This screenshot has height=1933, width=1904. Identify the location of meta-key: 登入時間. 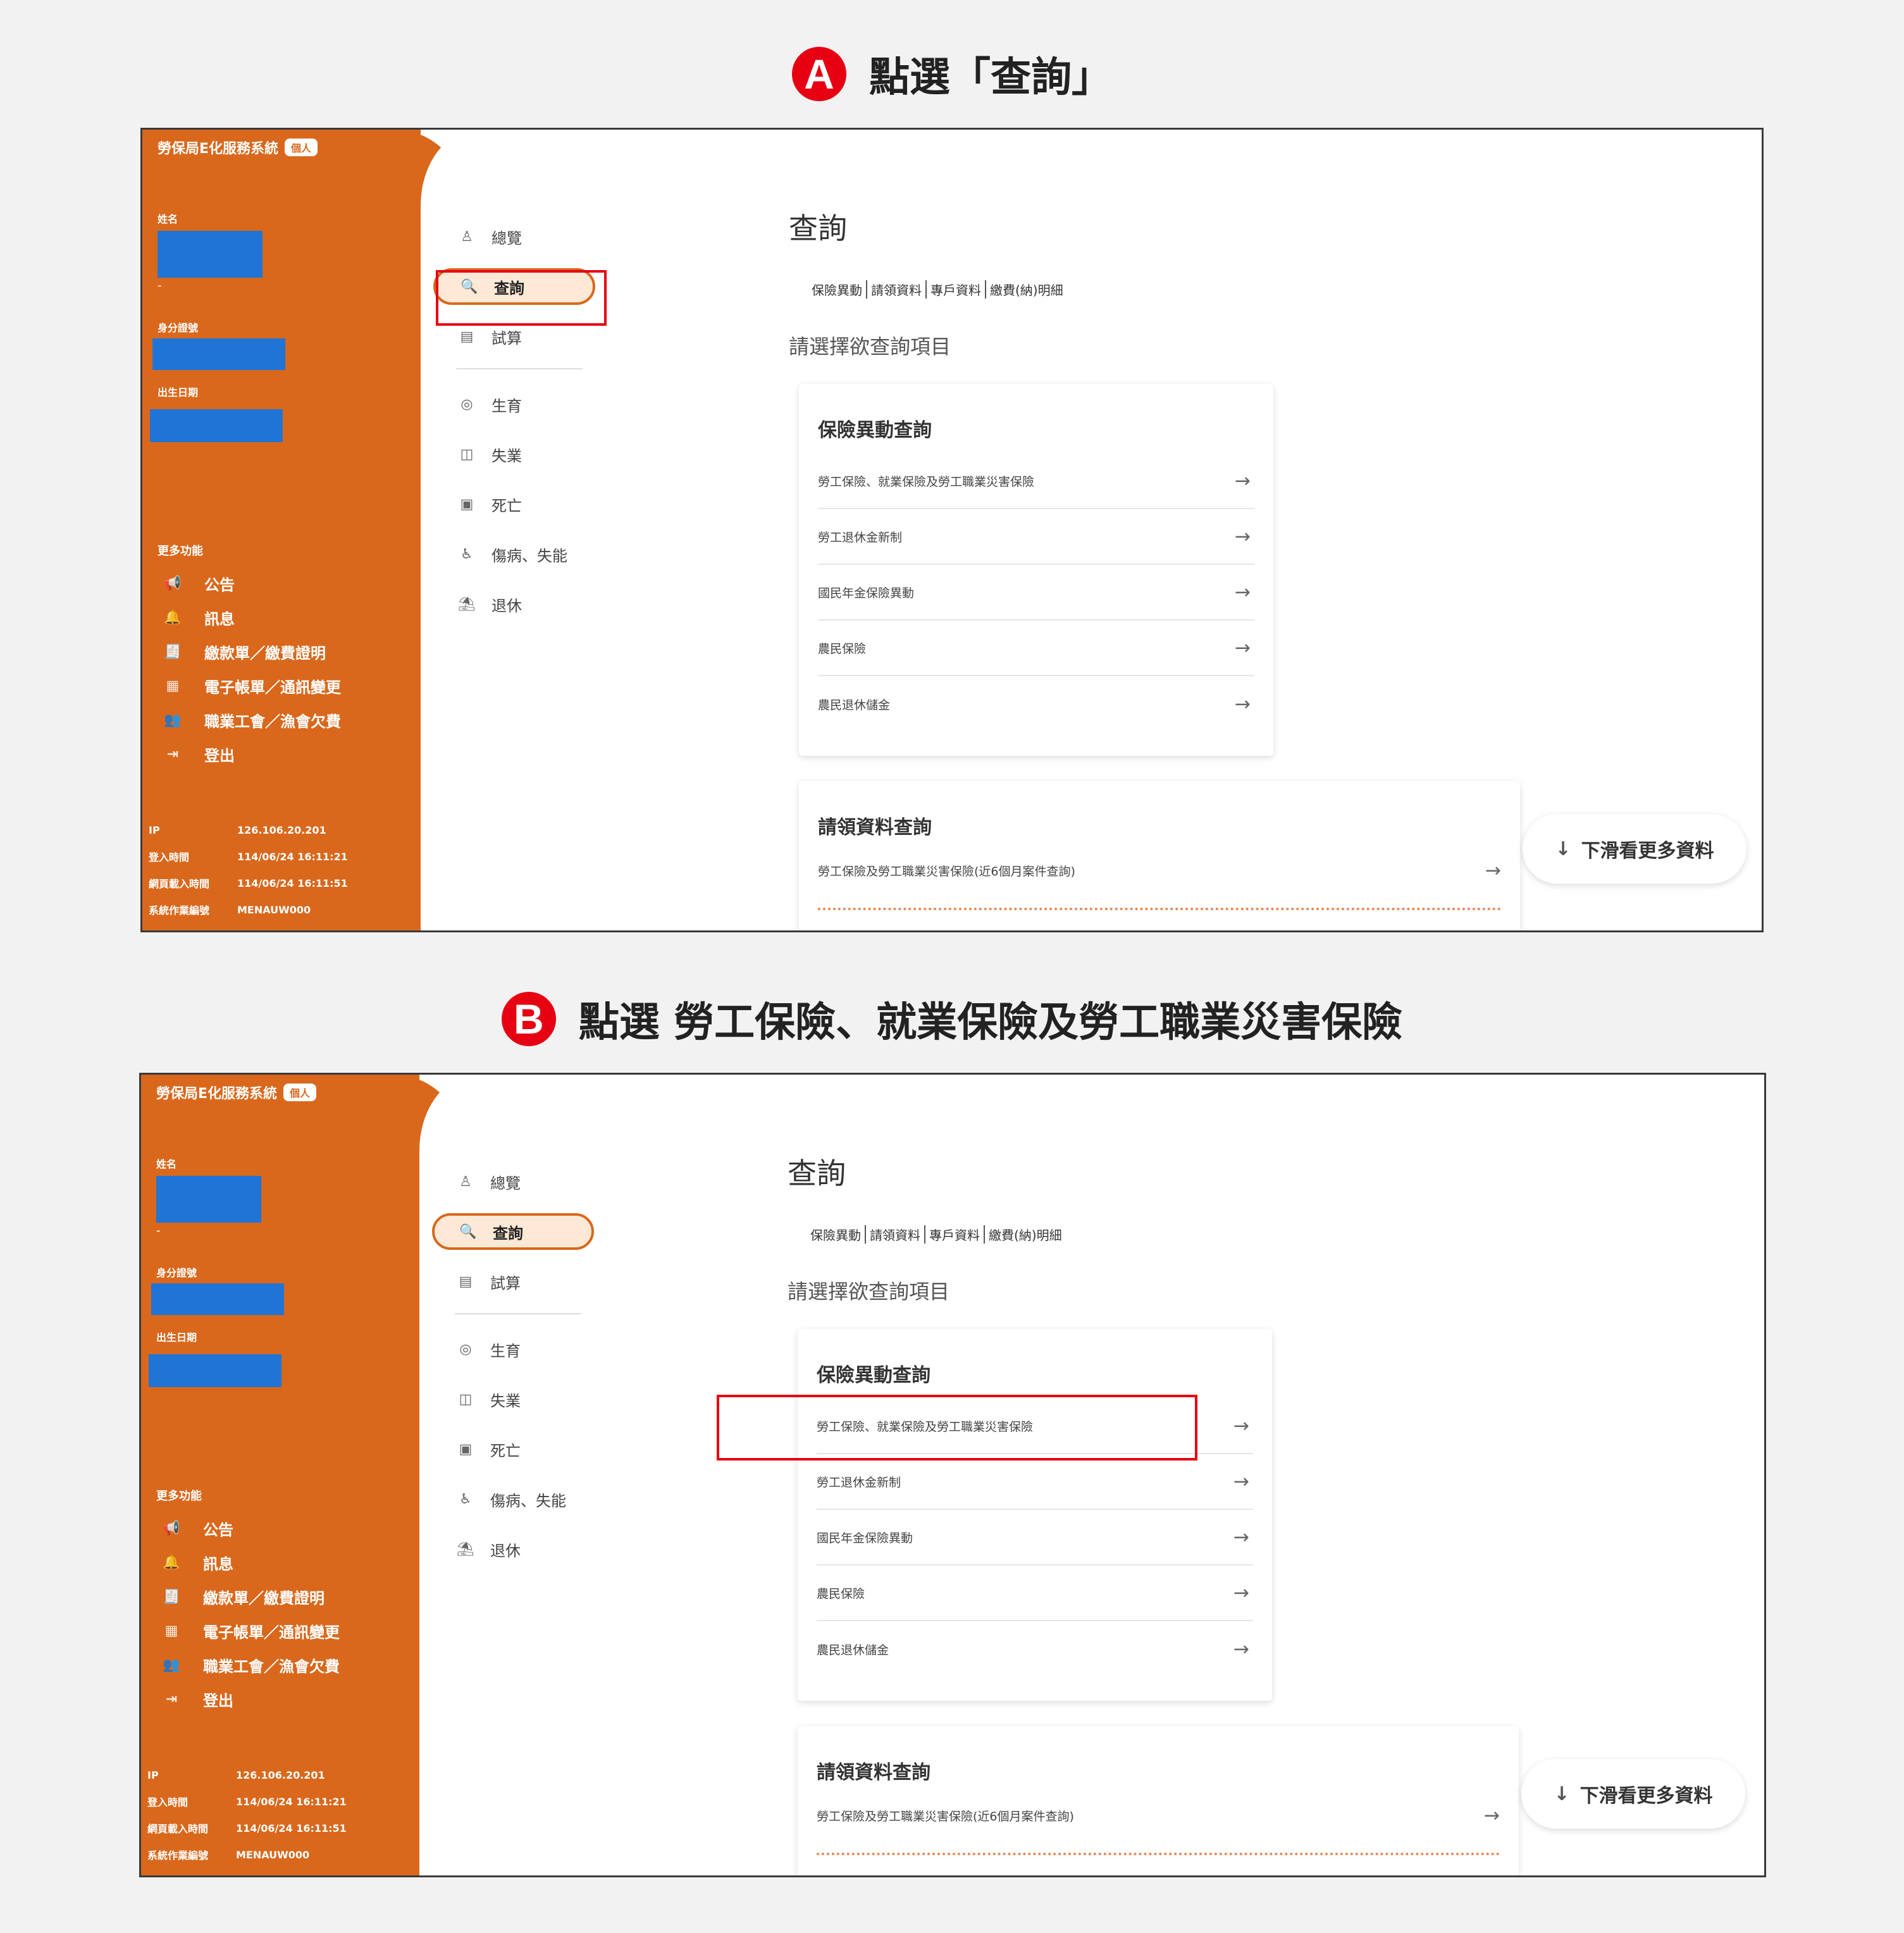
(169, 857).